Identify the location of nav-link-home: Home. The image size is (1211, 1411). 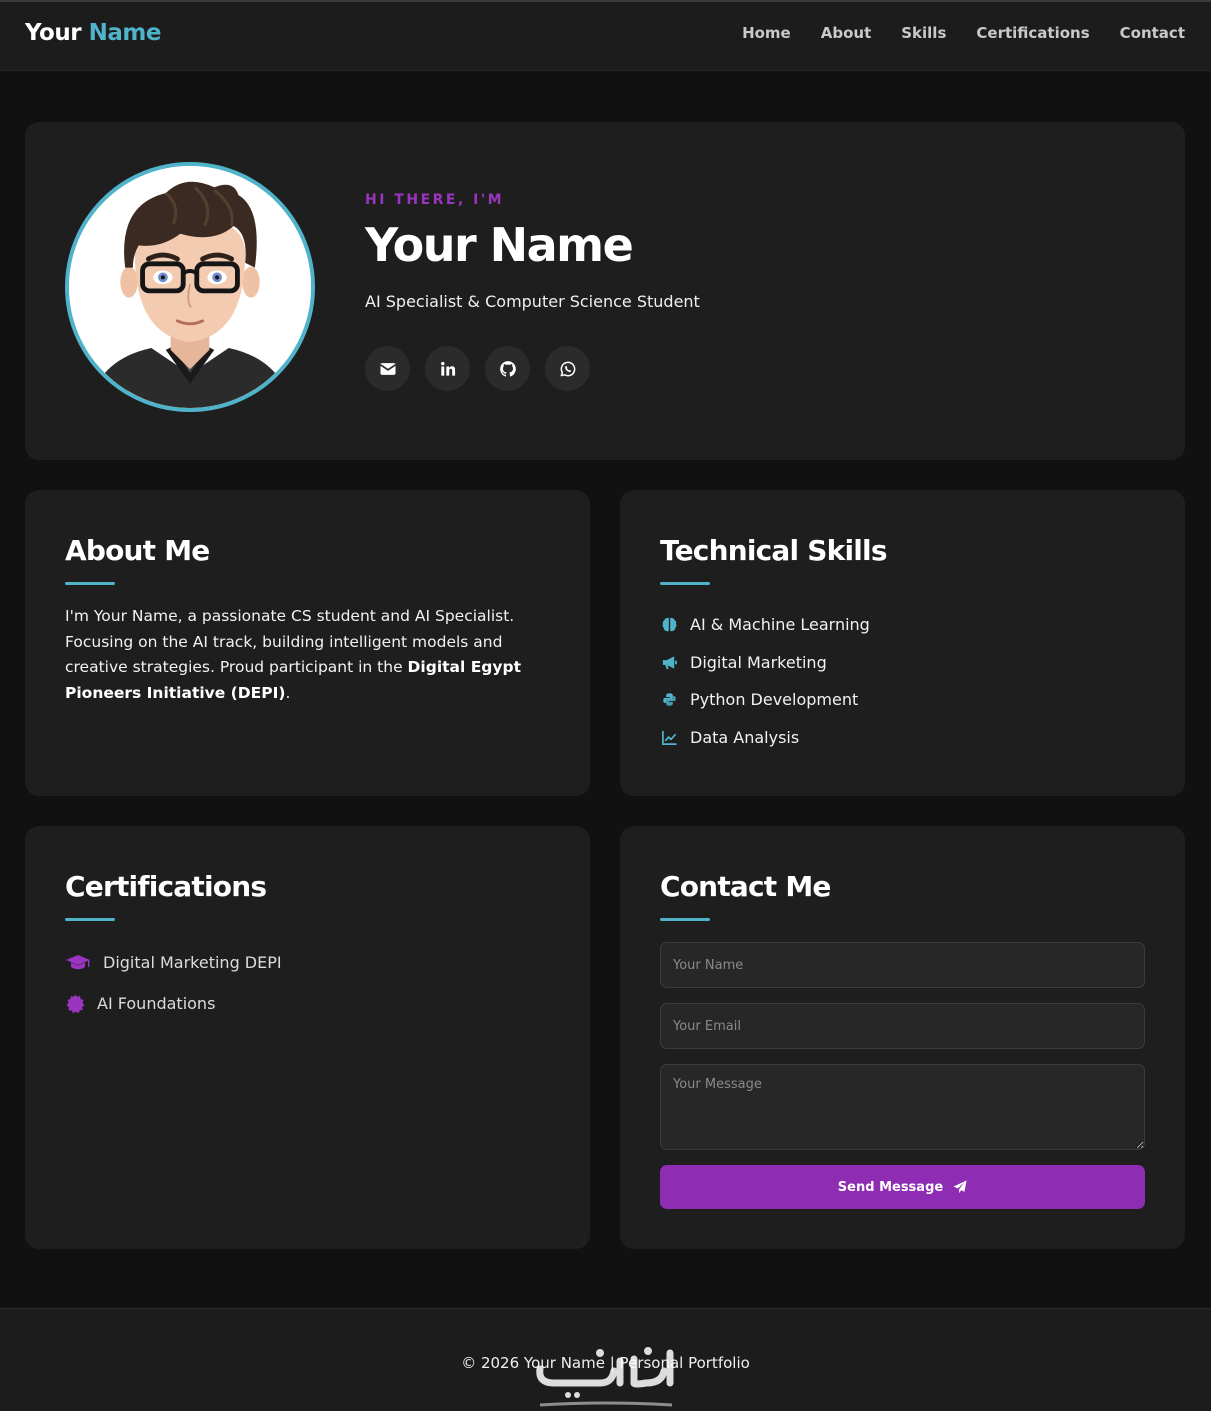
(766, 33).